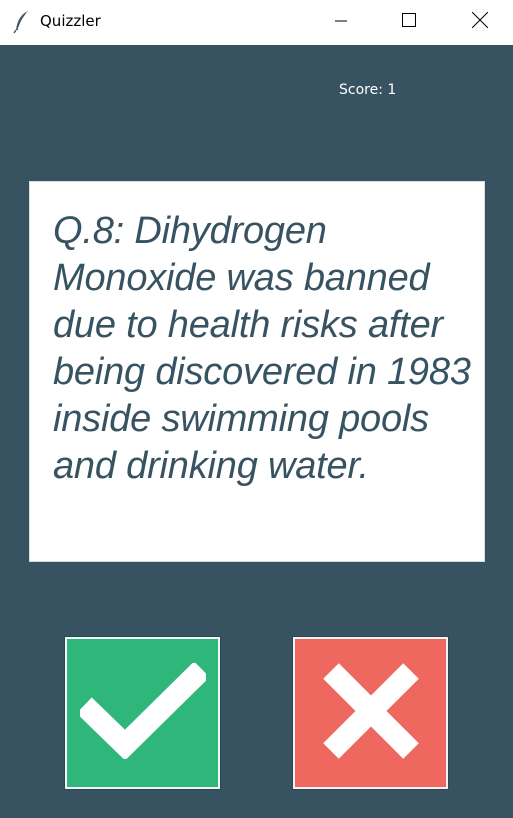  What do you see at coordinates (70, 21) in the screenshot?
I see `window-title: Quizzler` at bounding box center [70, 21].